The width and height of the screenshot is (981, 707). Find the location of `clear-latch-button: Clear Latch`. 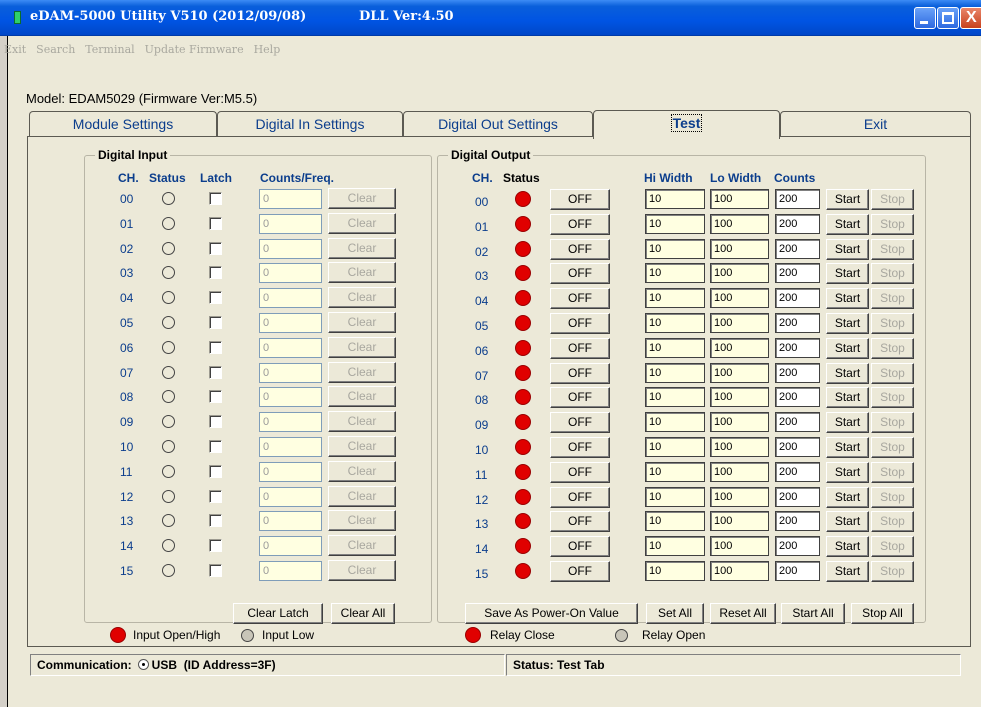

clear-latch-button: Clear Latch is located at coordinates (278, 613).